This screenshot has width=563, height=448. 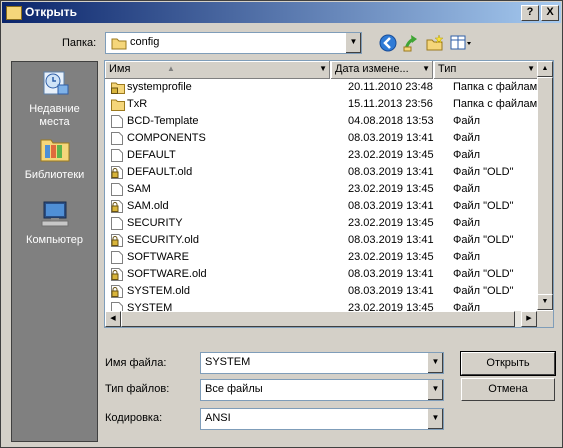 I want to click on file-date: 20.11.2010 23:48, so click(x=390, y=87).